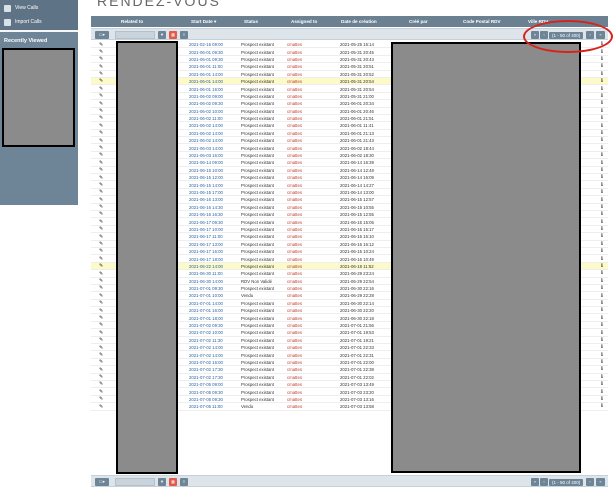 The height and width of the screenshot is (500, 615). I want to click on start-date-link: 2021-06-01 14:00, so click(206, 74).